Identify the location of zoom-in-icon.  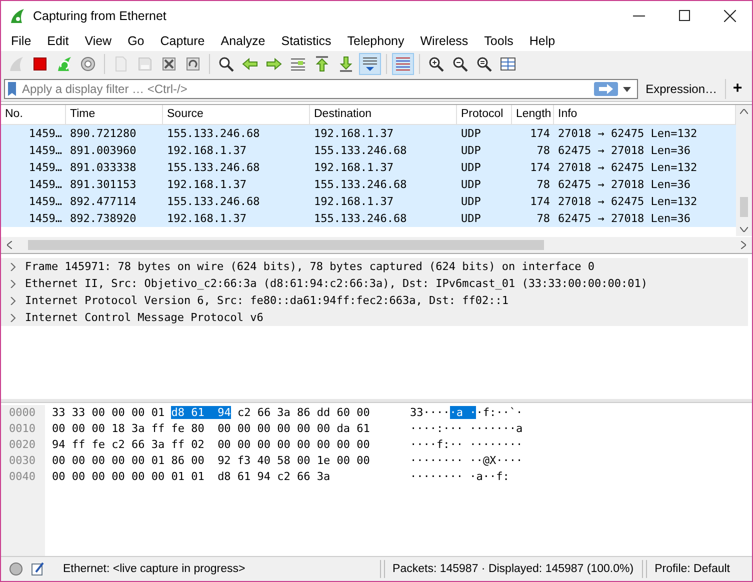
(436, 64).